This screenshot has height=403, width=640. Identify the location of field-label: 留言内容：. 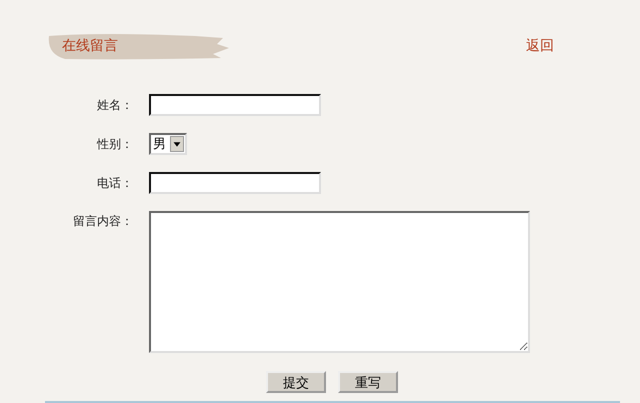
(103, 221).